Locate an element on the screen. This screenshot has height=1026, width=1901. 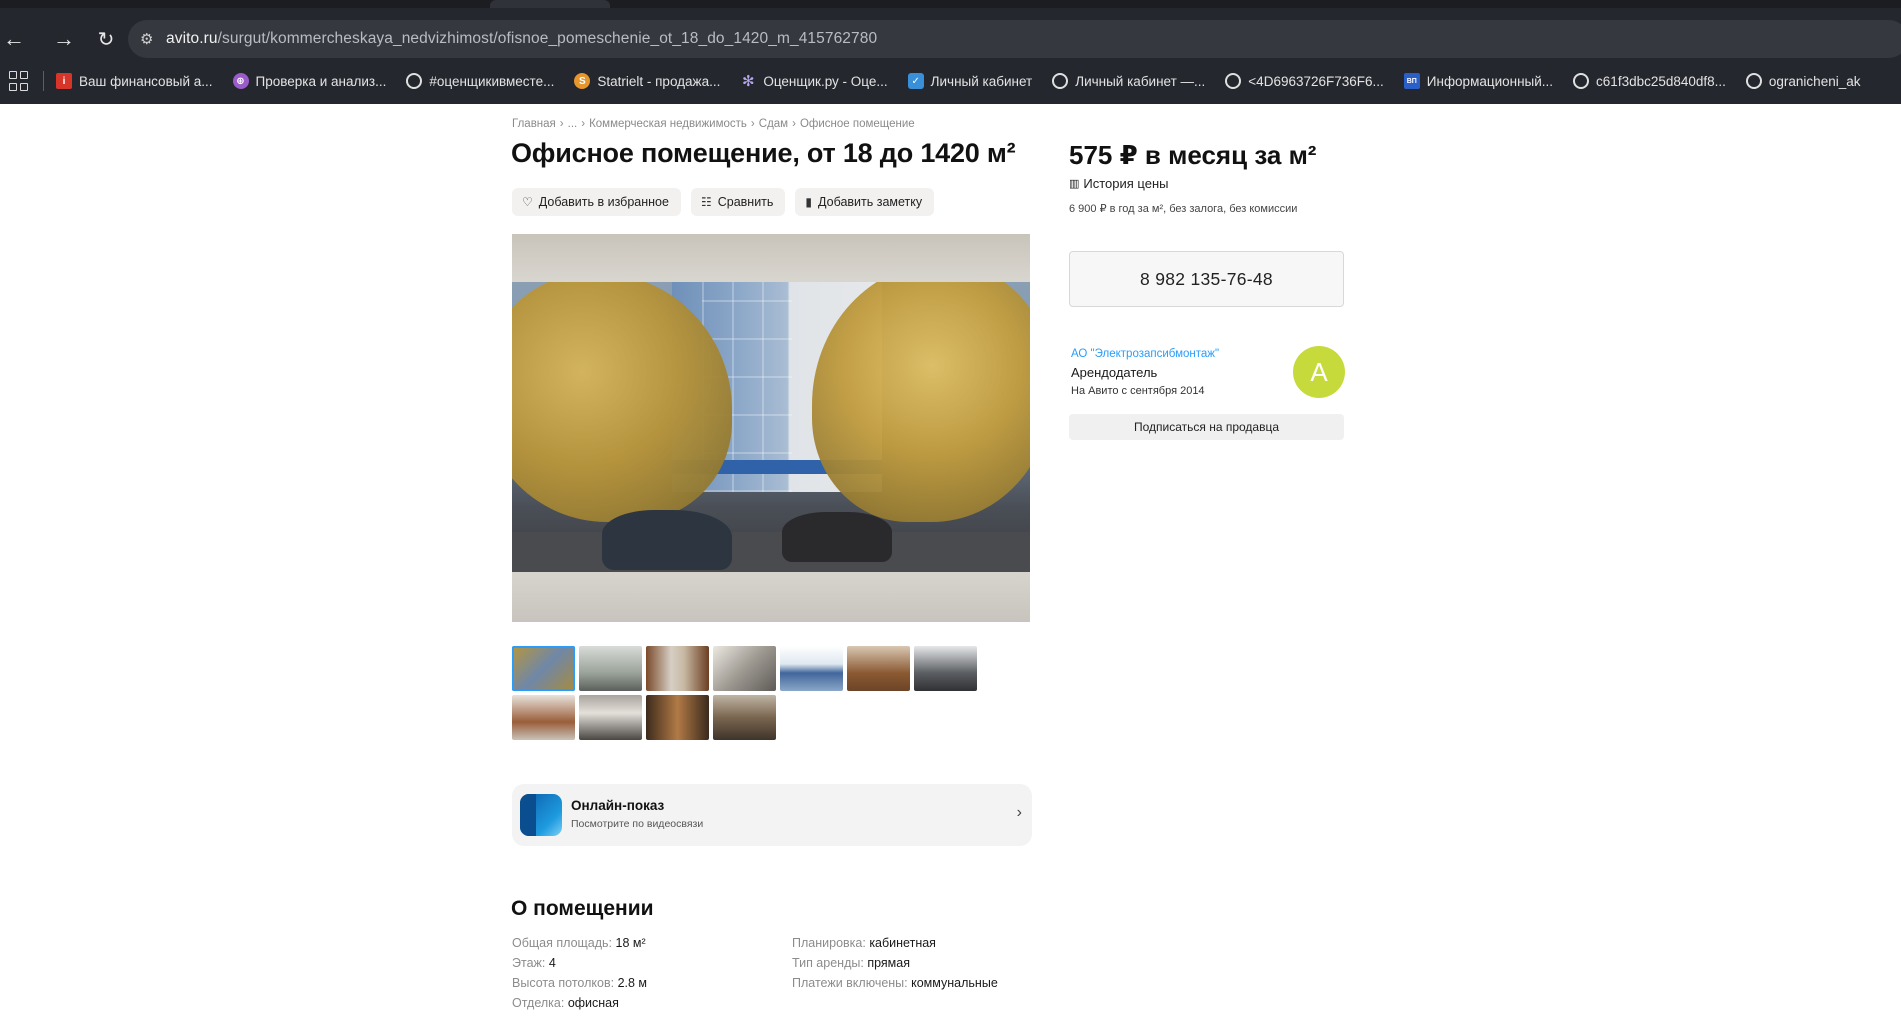
breadcrumb-item: Сдам is located at coordinates (773, 124).